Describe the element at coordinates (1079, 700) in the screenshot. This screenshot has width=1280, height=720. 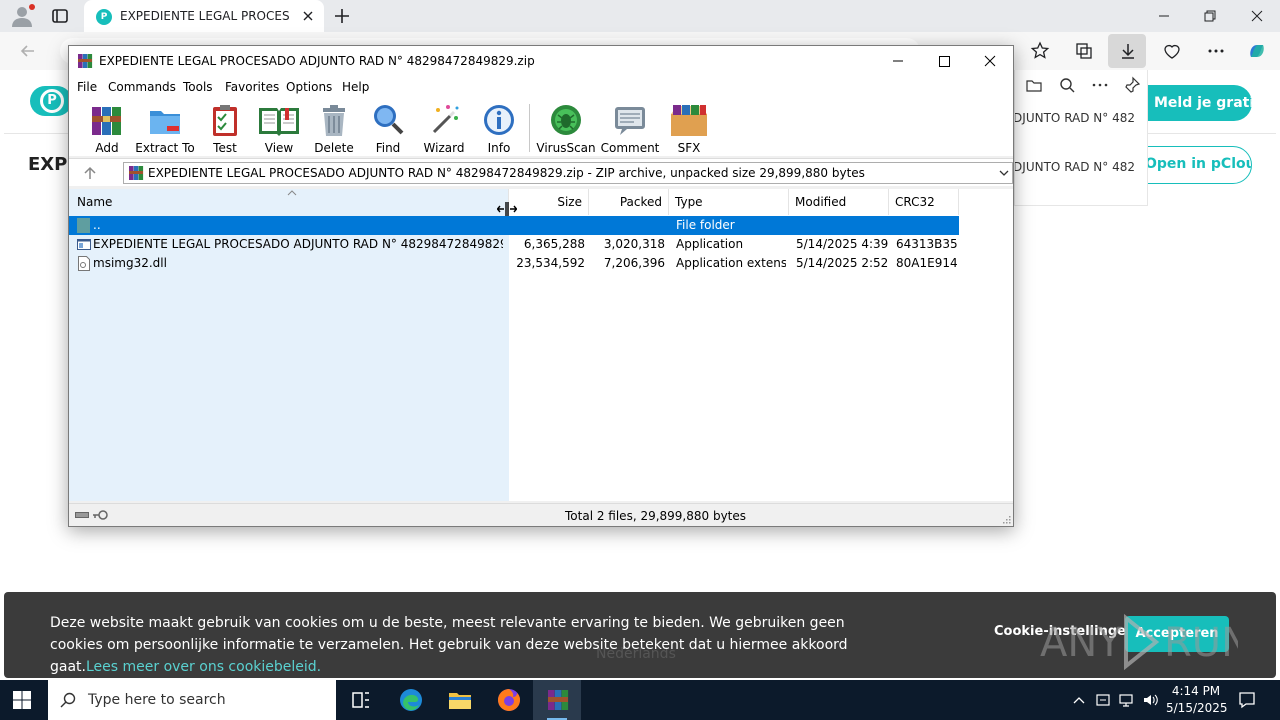
I see `show-hidden-icons-chevron-up-icon` at that location.